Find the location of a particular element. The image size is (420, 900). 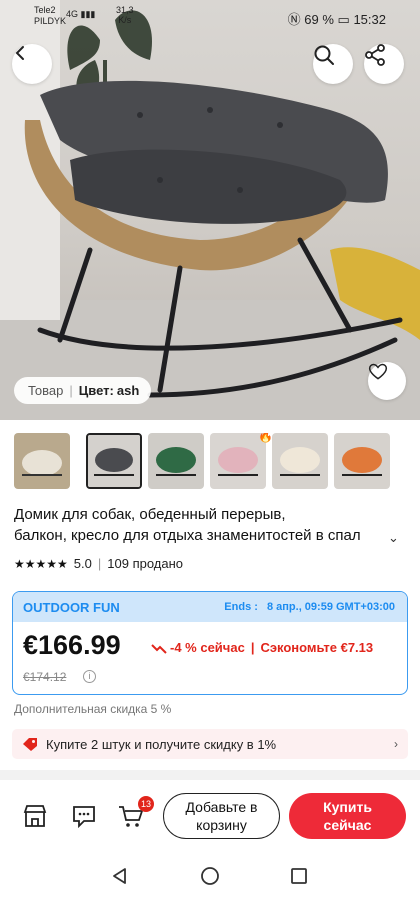

chat-icon is located at coordinates (84, 816).